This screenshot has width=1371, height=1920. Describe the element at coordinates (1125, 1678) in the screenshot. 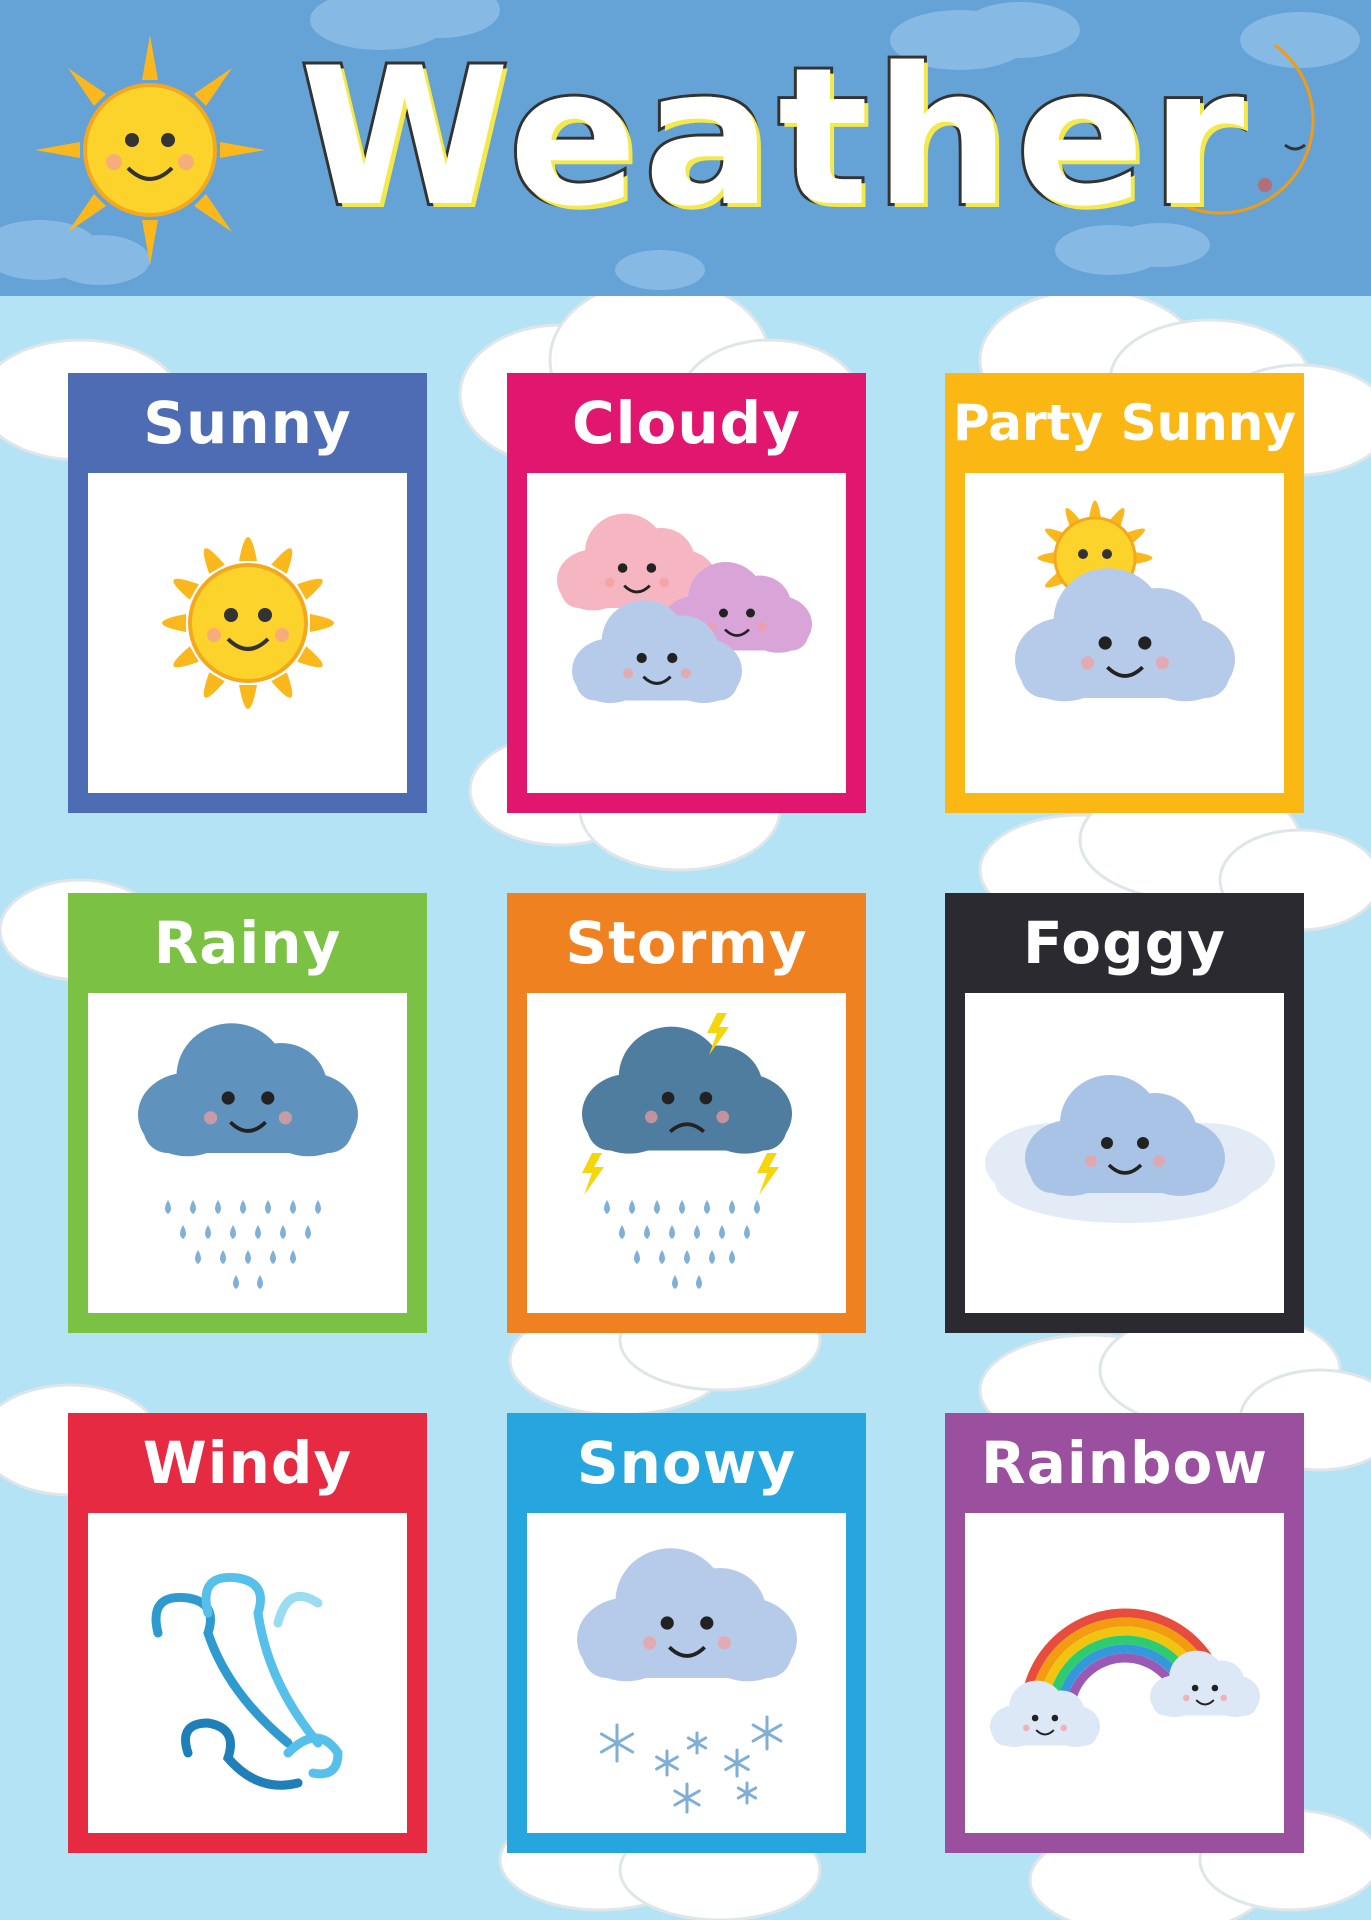

I see `rainbow-icon` at that location.